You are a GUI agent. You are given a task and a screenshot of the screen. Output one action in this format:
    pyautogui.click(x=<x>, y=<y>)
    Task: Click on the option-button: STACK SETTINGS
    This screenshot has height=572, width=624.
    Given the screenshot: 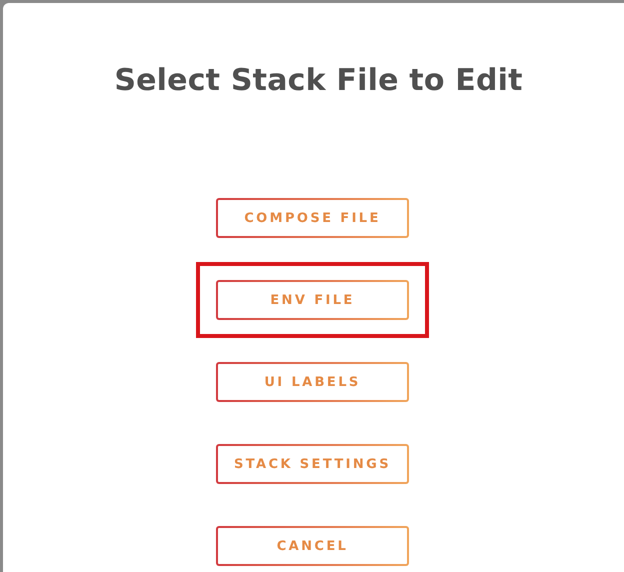 What is the action you would take?
    pyautogui.click(x=312, y=464)
    